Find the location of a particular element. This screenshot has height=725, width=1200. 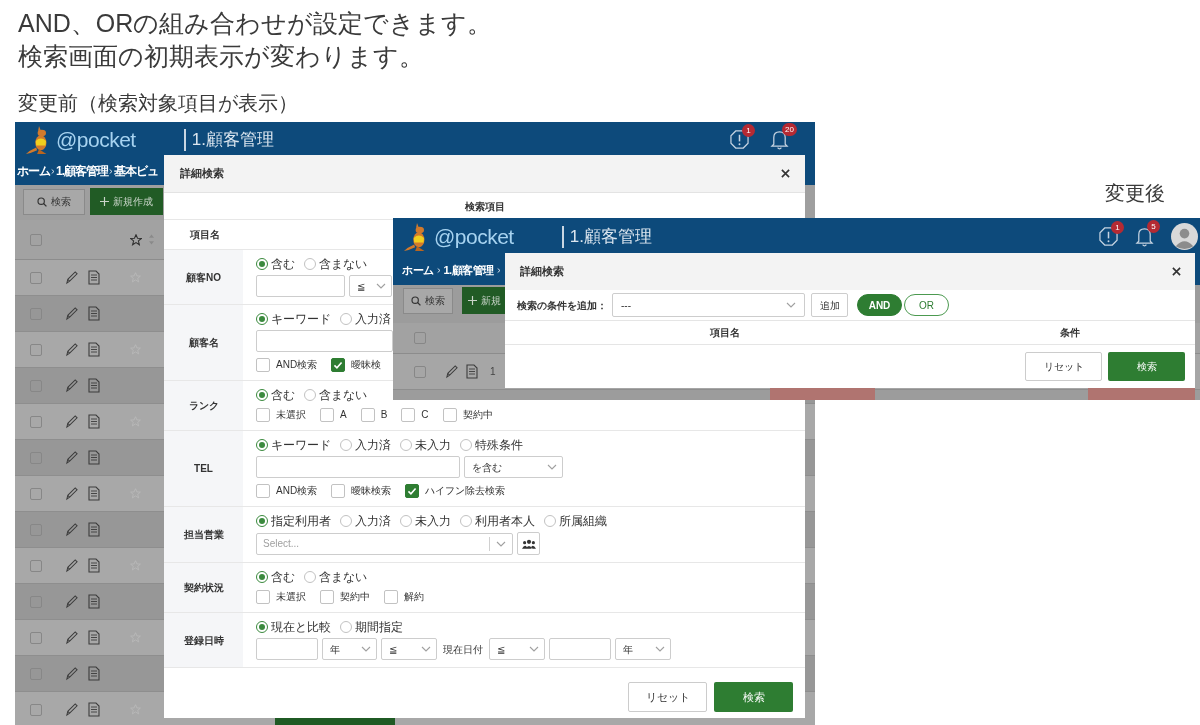

breadcrumb-link: ホーム is located at coordinates (33, 171).